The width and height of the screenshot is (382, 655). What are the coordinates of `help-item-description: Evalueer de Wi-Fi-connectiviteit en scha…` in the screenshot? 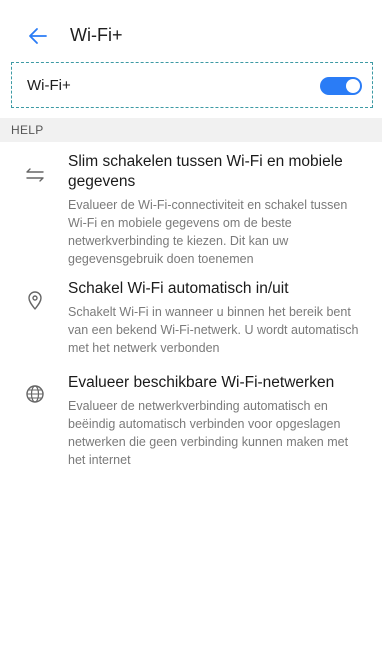 It's located at (208, 232).